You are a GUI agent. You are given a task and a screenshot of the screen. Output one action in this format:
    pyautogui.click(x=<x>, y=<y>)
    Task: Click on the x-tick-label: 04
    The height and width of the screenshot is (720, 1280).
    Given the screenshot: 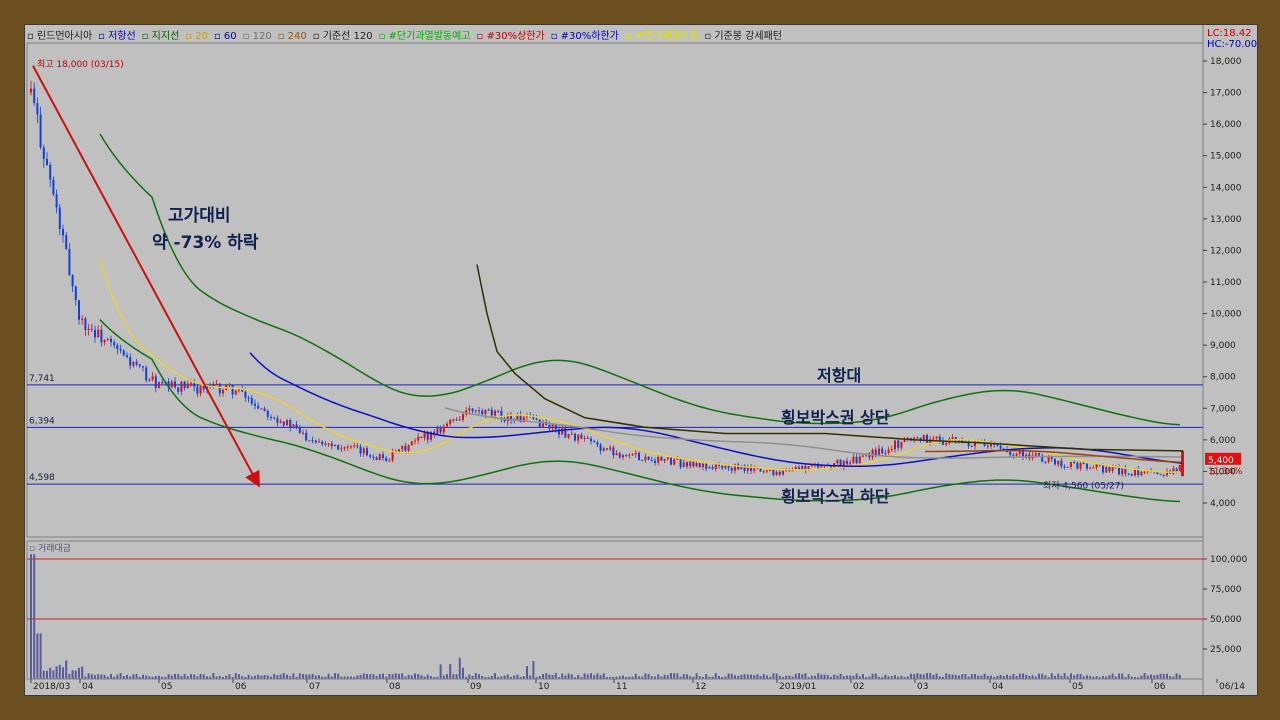 What is the action you would take?
    pyautogui.click(x=998, y=687)
    